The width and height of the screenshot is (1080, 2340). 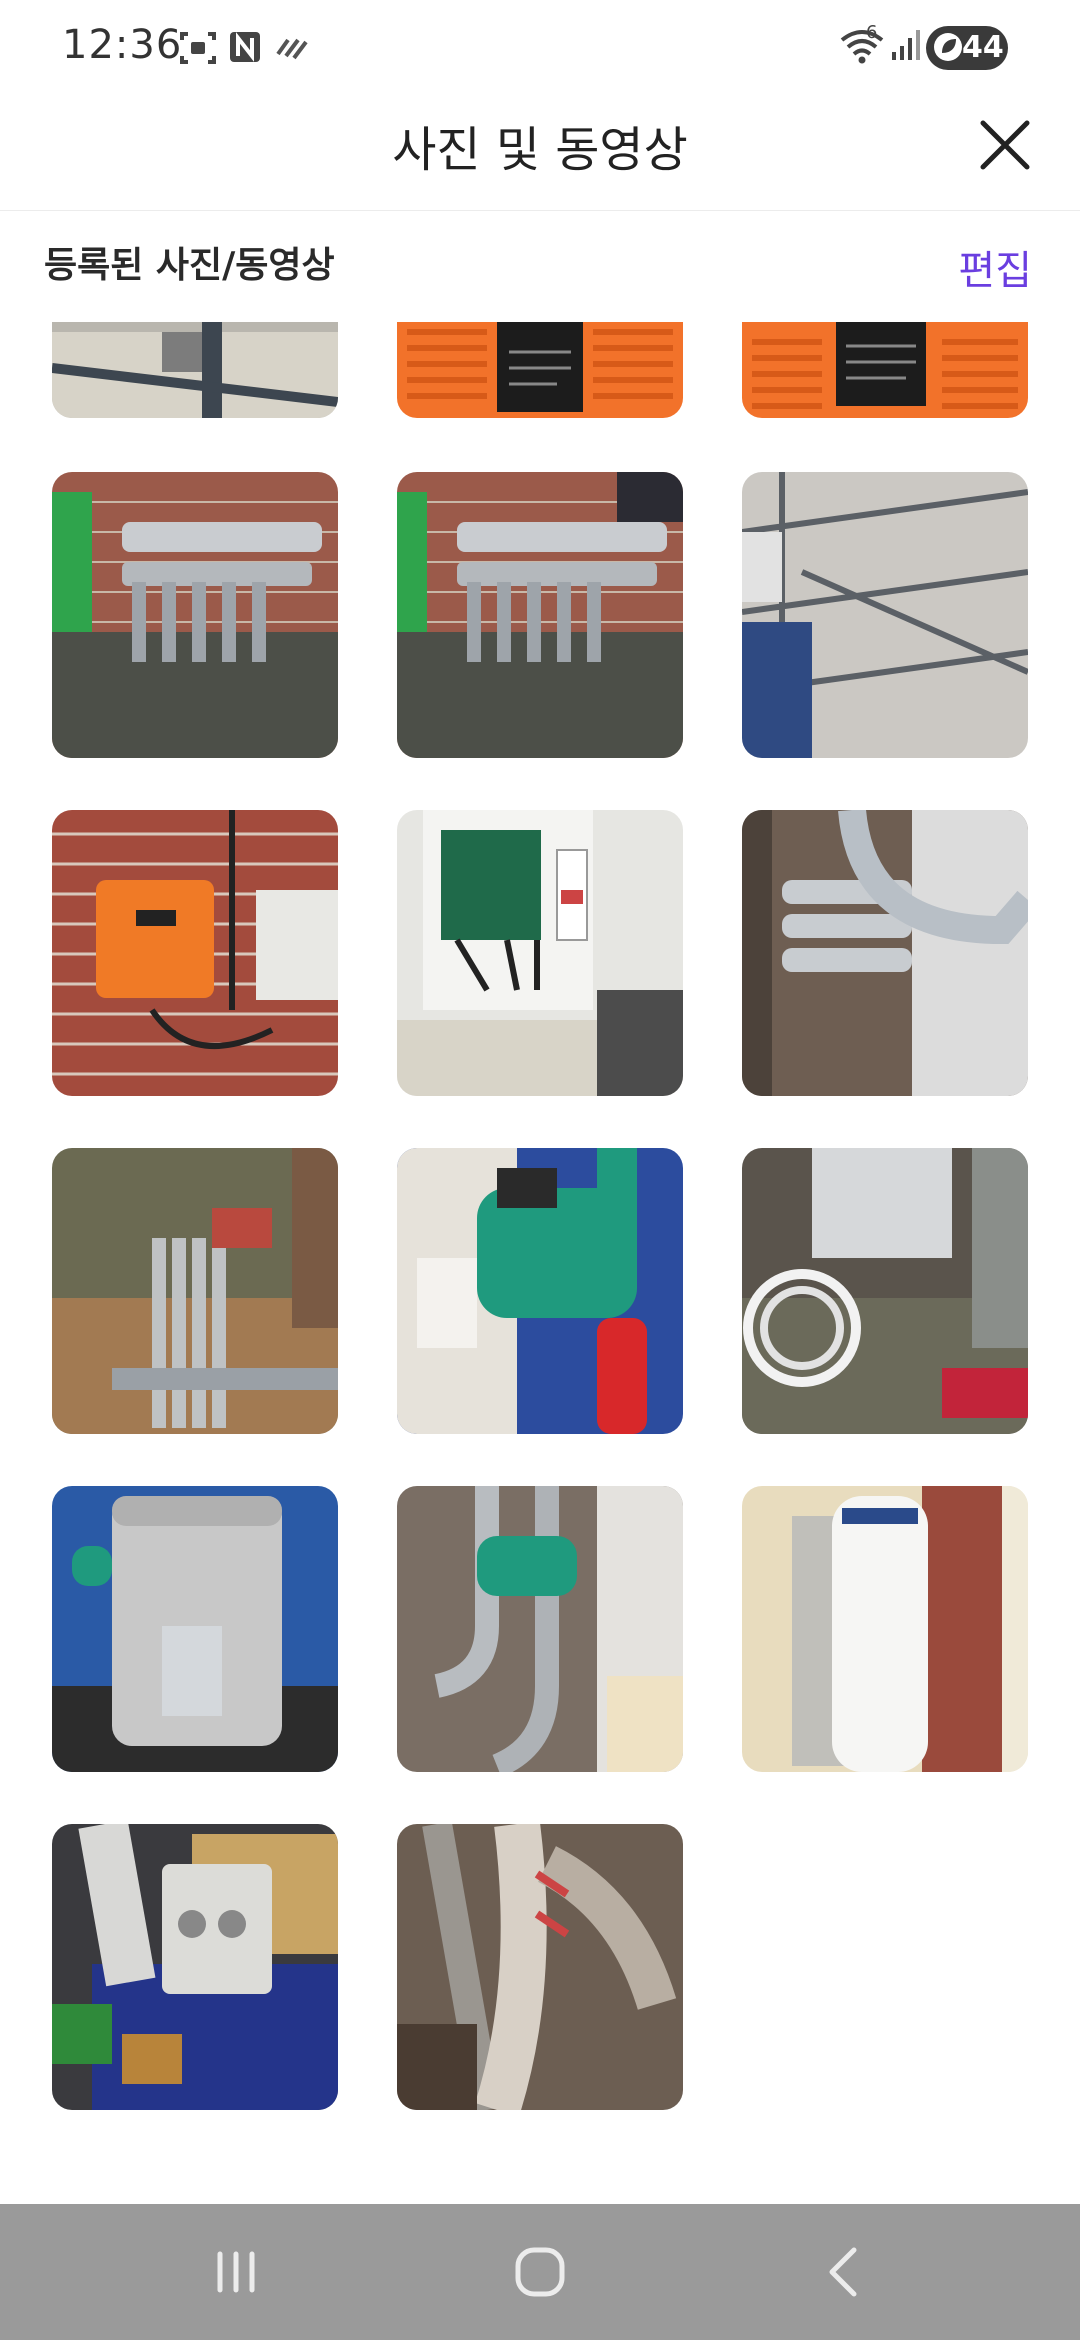 What do you see at coordinates (122, 45) in the screenshot?
I see `status-time: 12:36` at bounding box center [122, 45].